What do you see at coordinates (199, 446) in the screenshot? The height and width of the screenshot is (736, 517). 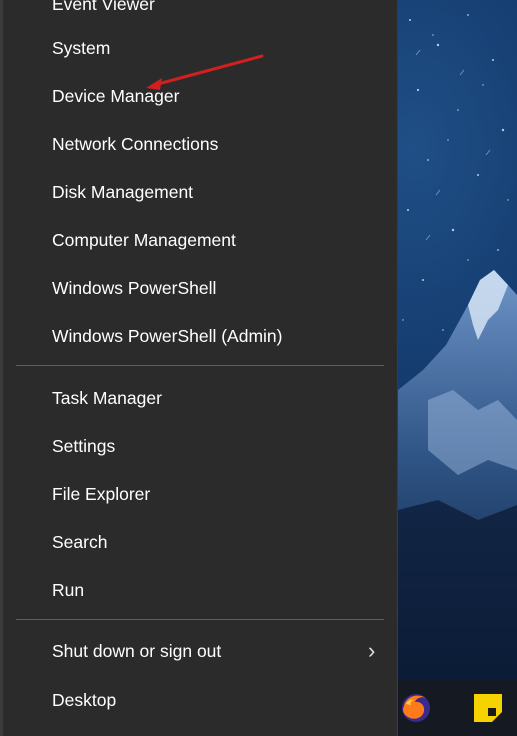 I see `menu-item-settings: Settings` at bounding box center [199, 446].